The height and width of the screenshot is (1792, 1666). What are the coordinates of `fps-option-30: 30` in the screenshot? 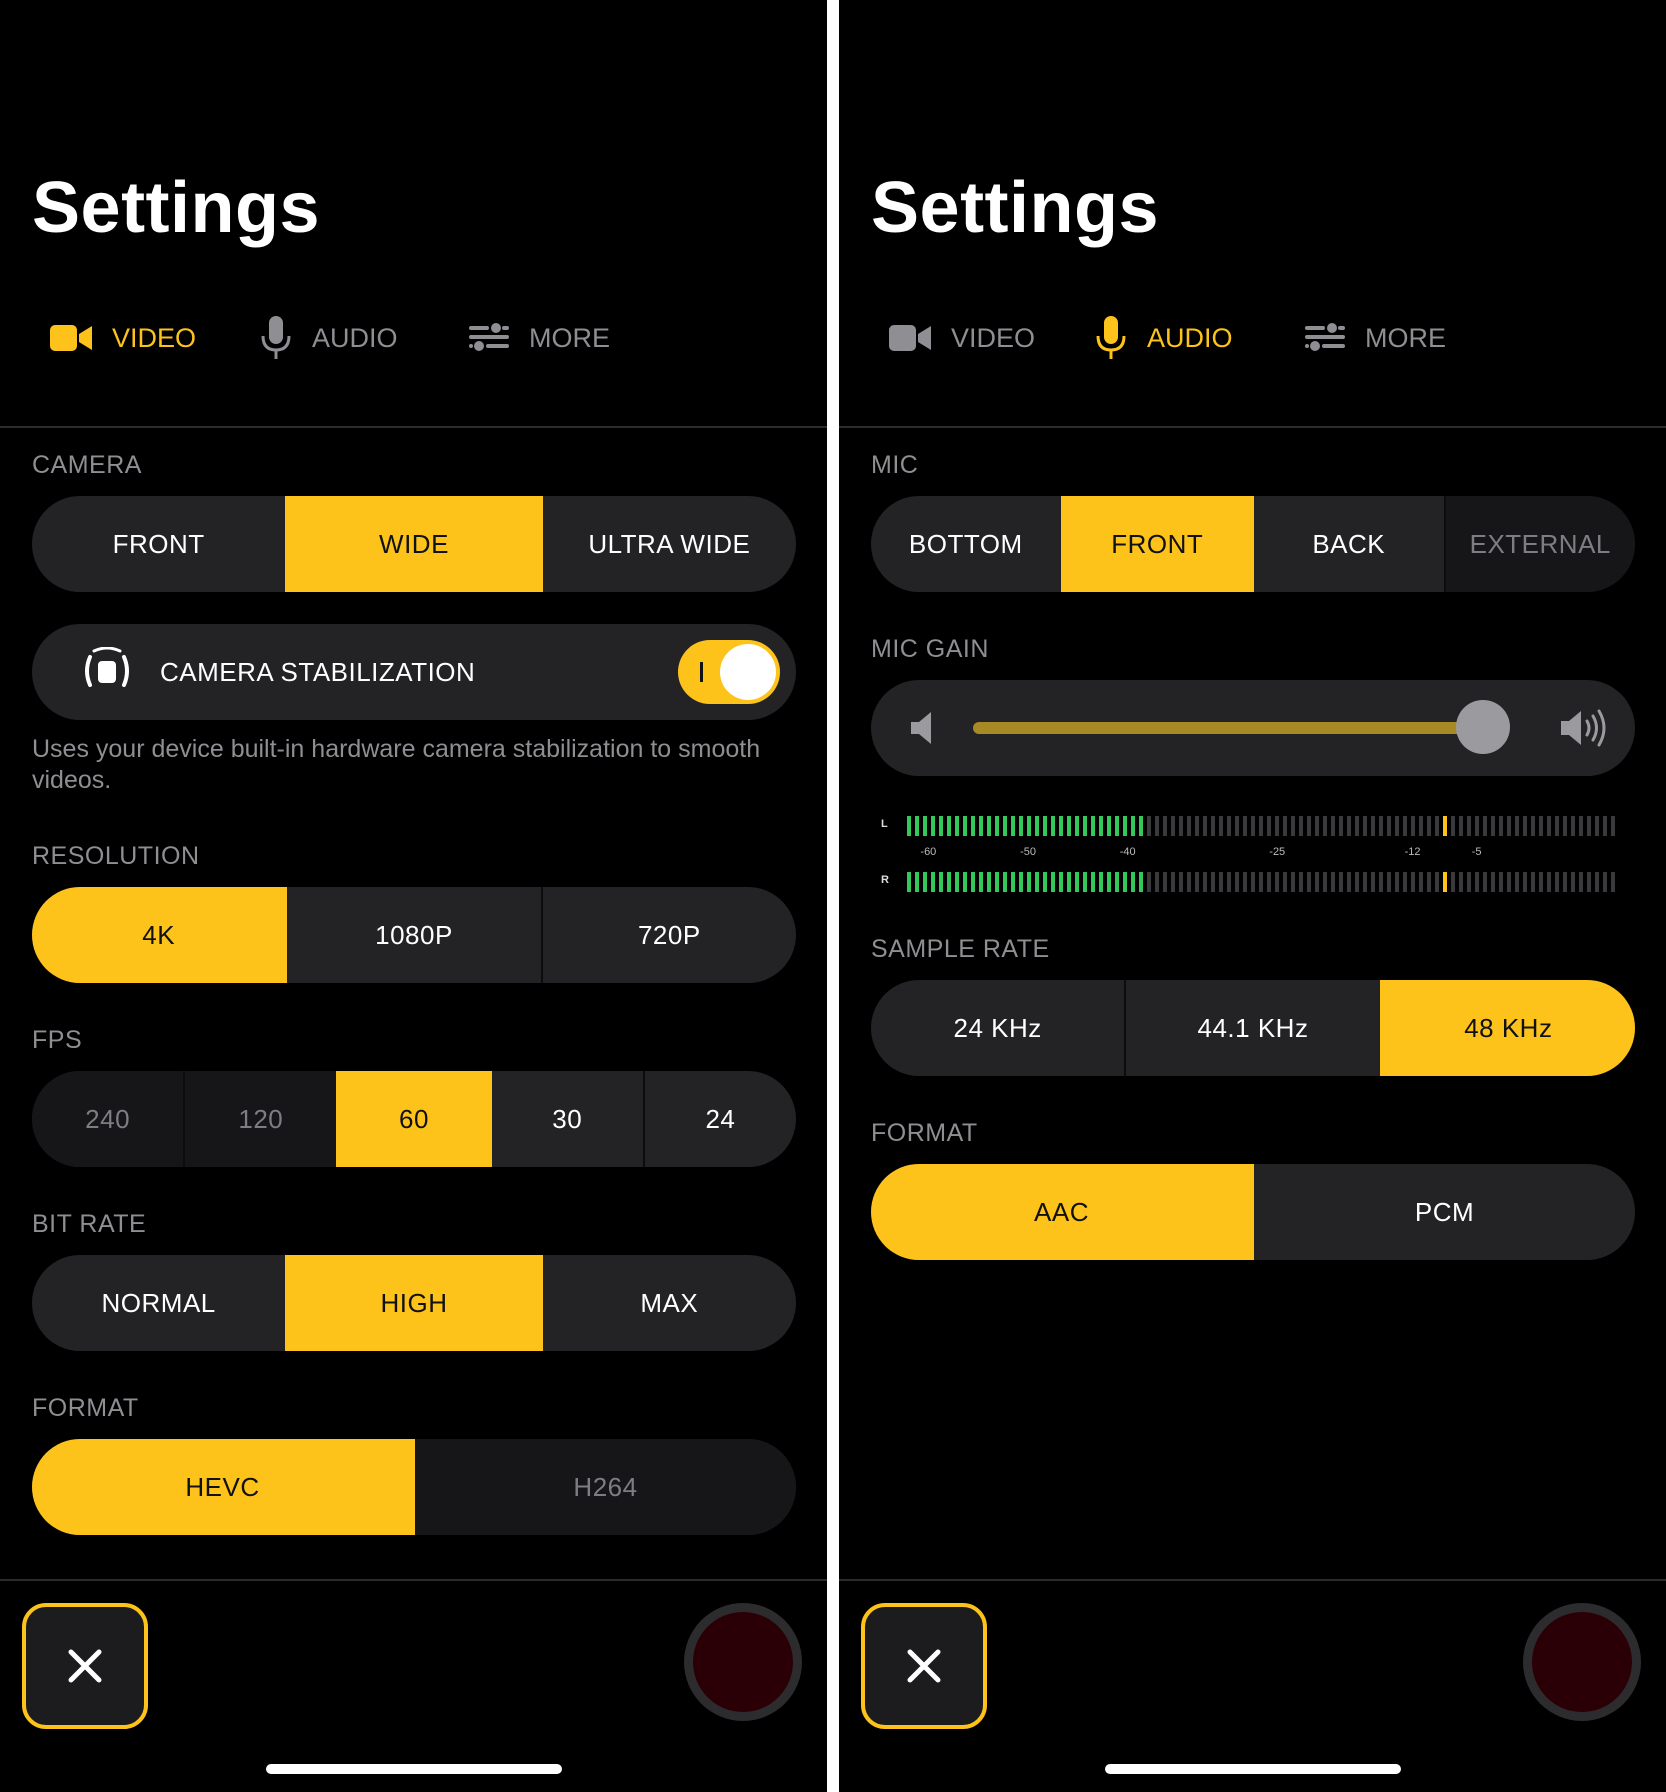 It's located at (566, 1119).